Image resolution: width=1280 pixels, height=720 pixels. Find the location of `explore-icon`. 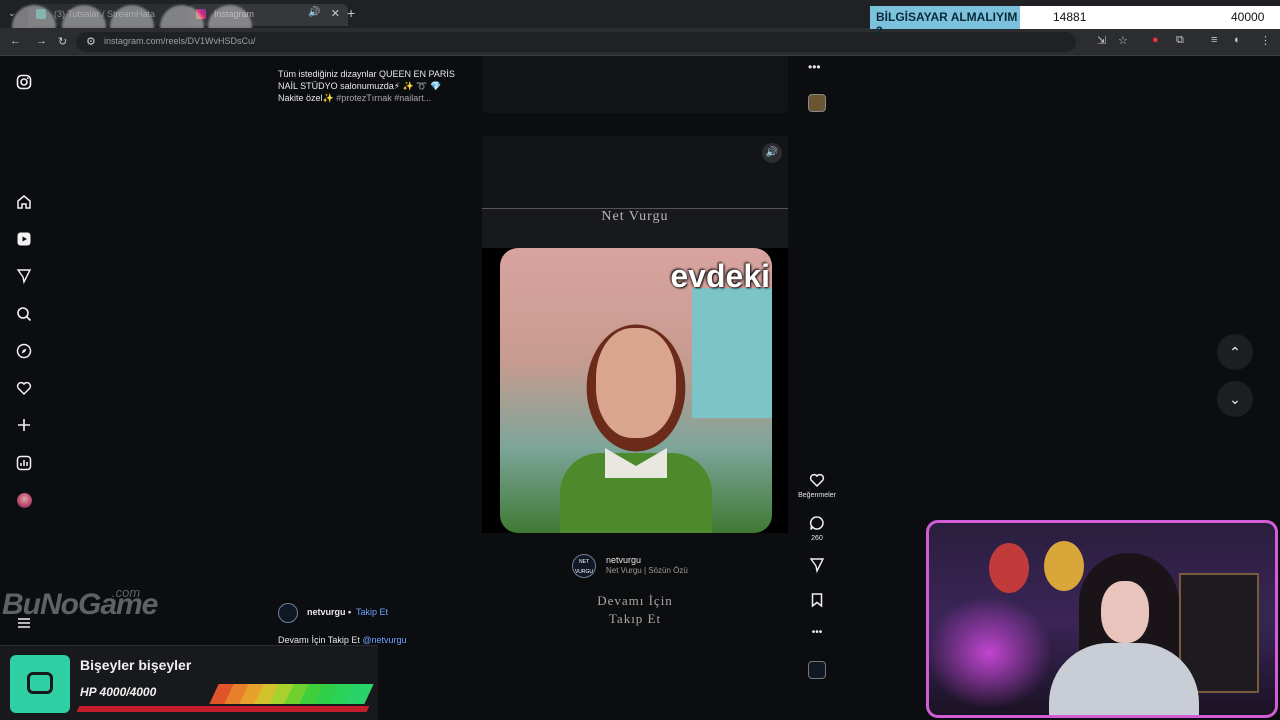

explore-icon is located at coordinates (24, 351).